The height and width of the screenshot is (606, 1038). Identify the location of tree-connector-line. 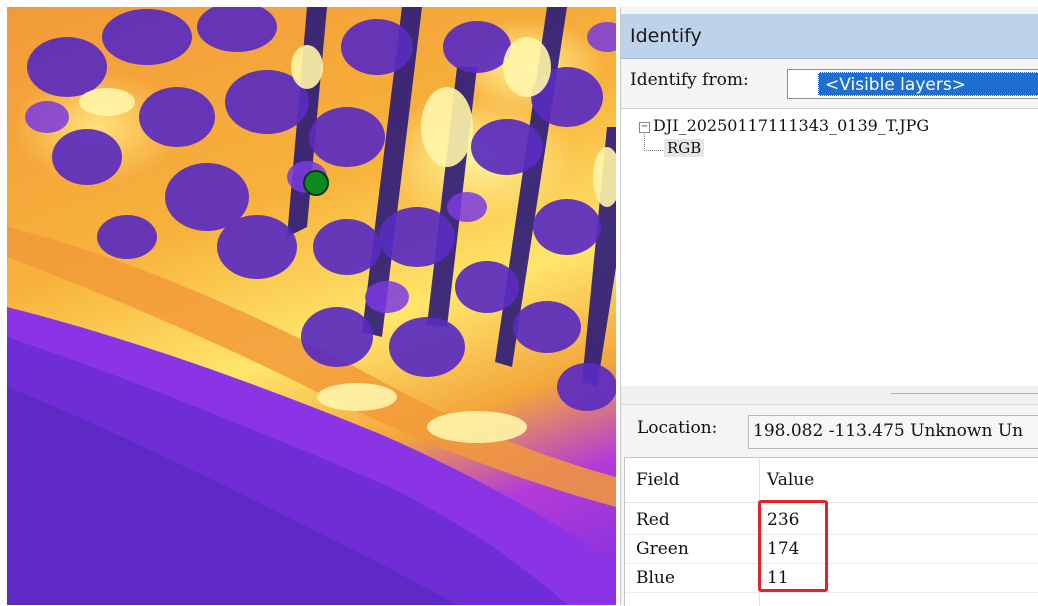
(653, 142).